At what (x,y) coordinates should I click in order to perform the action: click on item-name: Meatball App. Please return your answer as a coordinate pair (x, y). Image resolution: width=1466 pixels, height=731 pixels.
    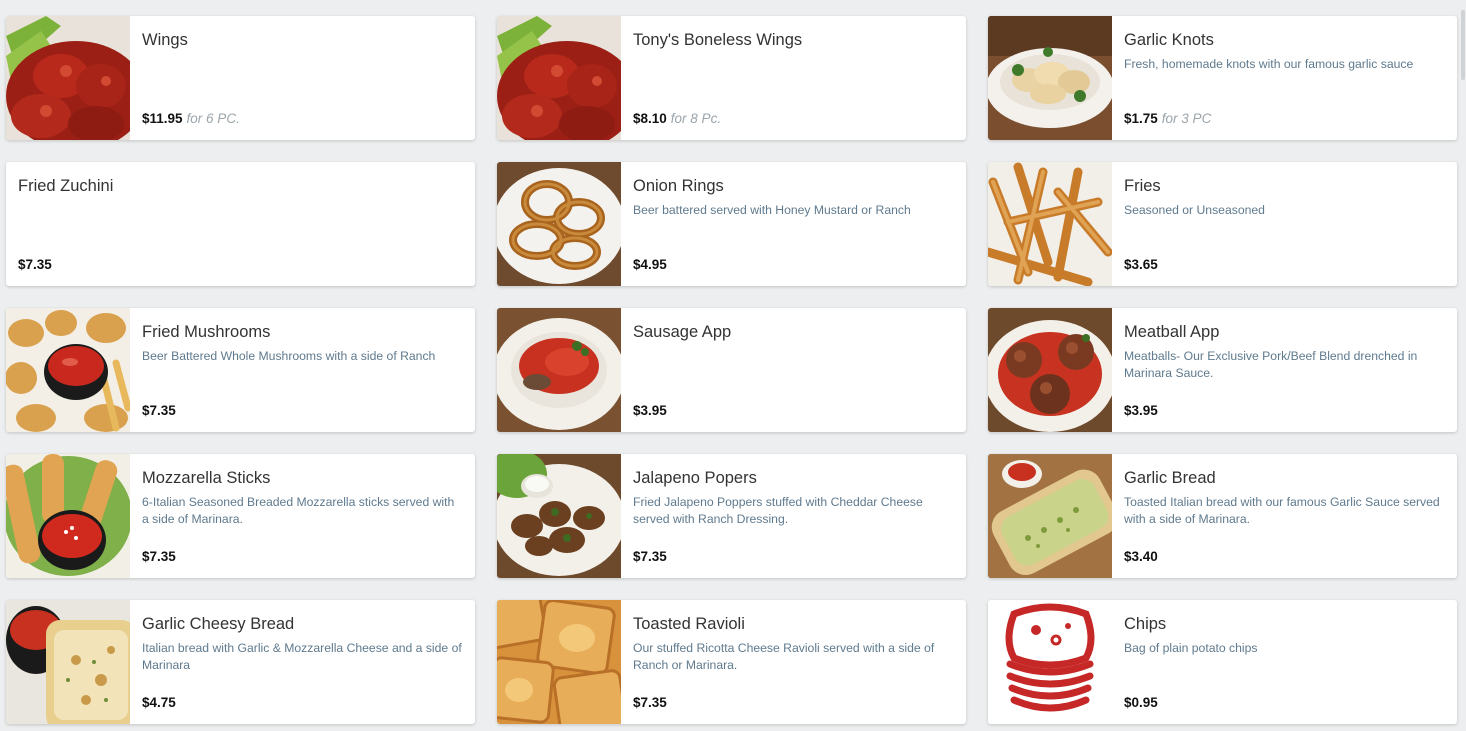
    Looking at the image, I should click on (1172, 332).